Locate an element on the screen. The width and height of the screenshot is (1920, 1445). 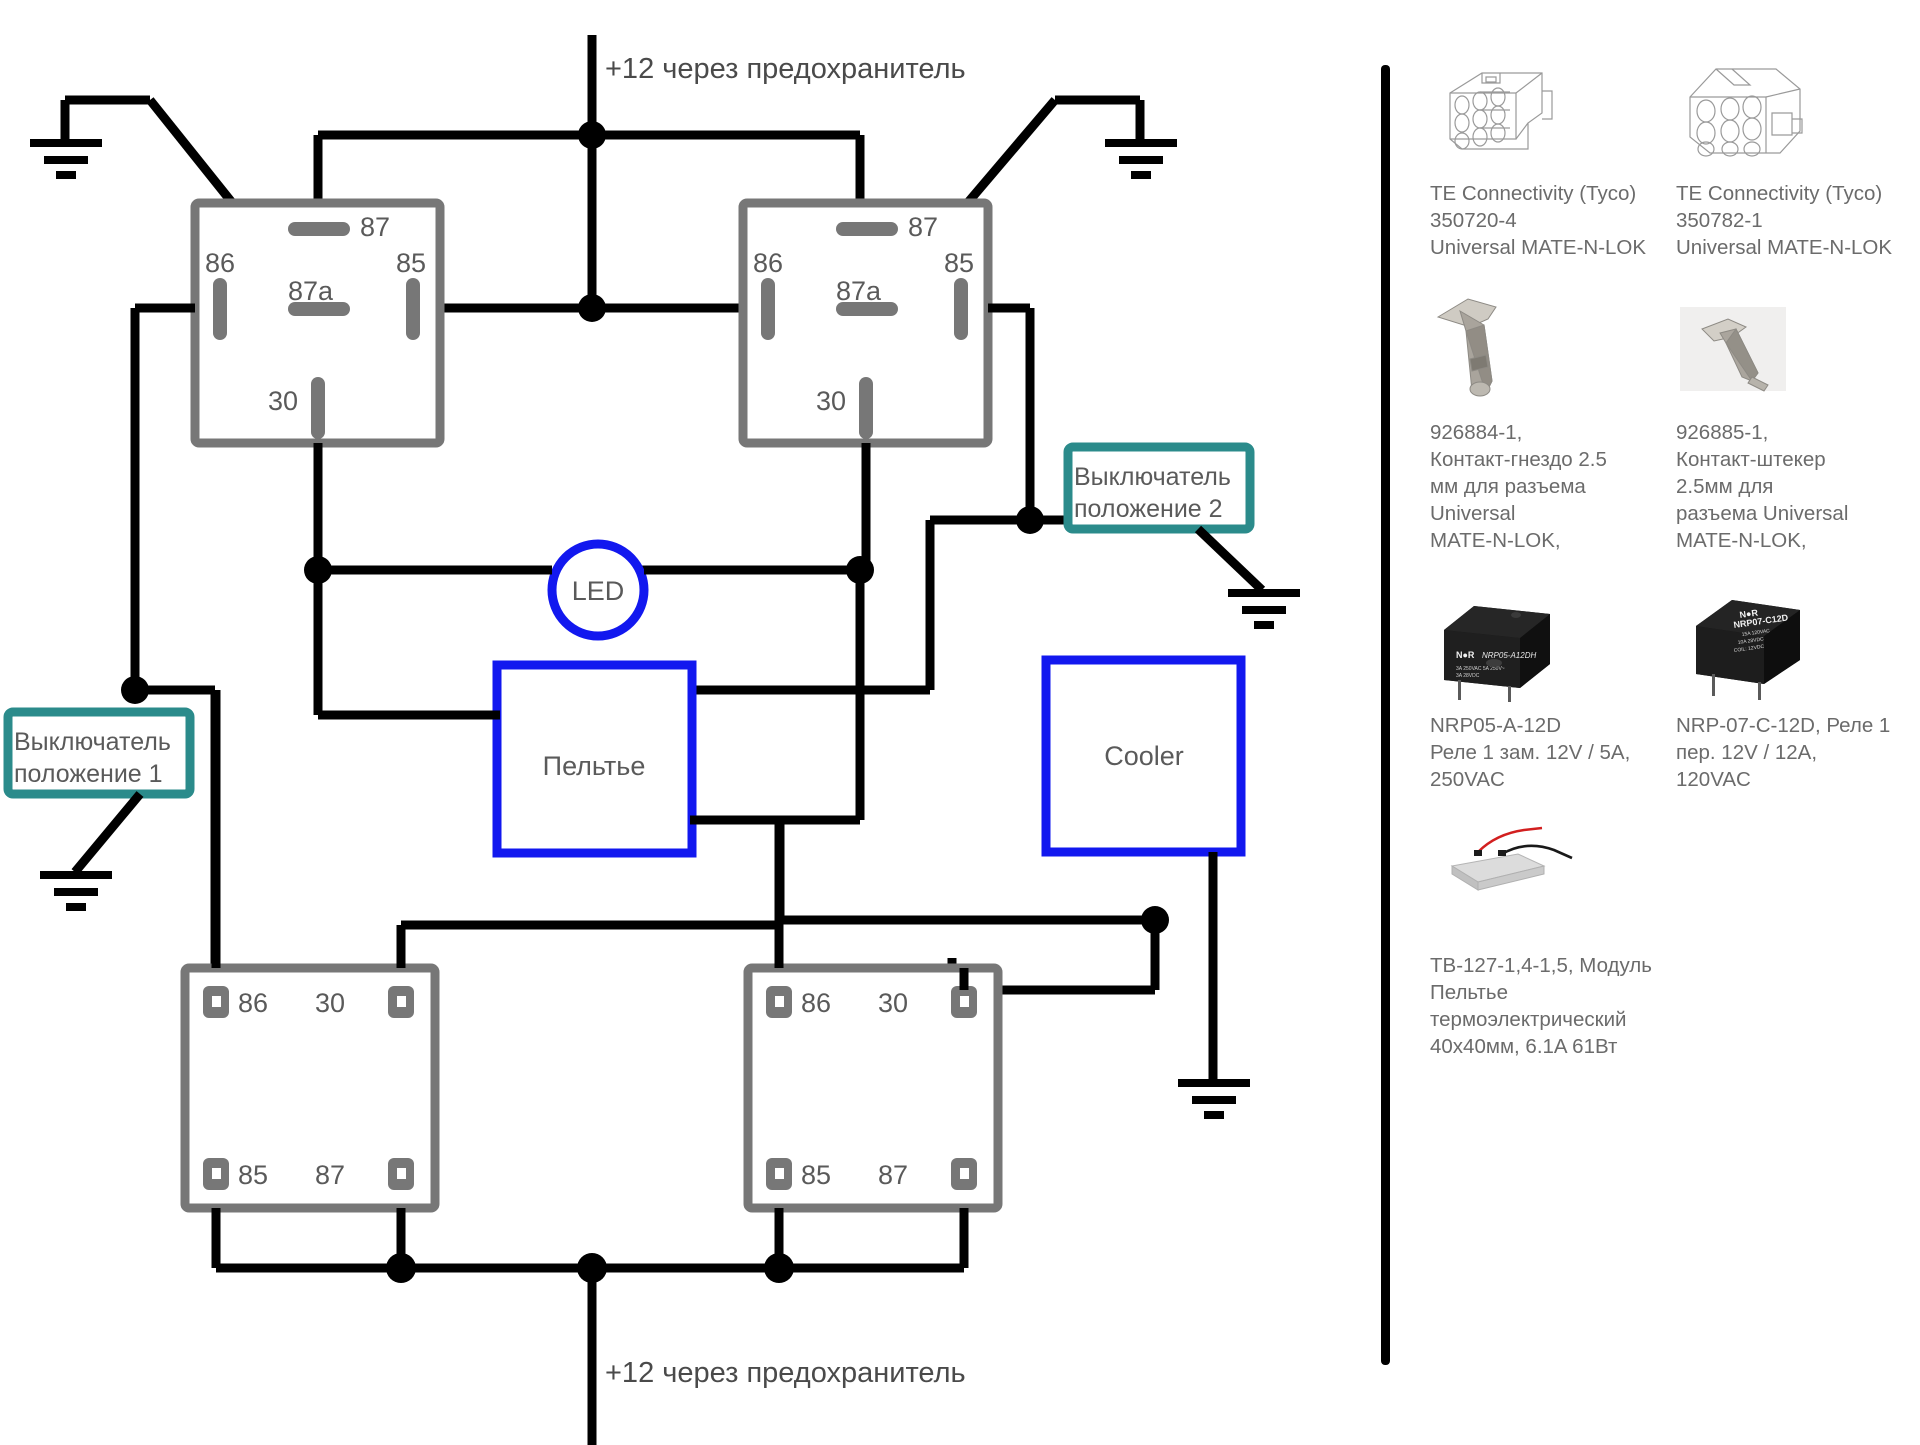
svg-text: 3A 250VAC 5A 250V~ is located at coordinates (1480, 669).